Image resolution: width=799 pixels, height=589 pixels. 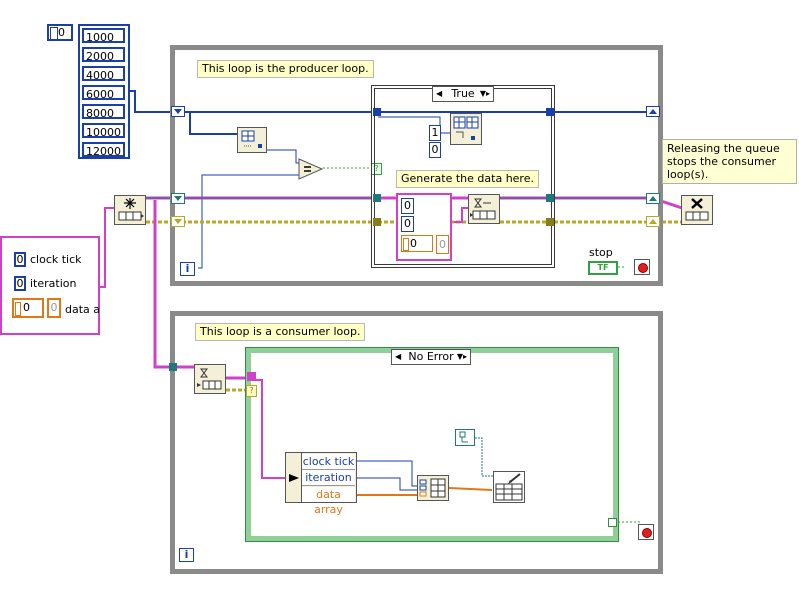 I want to click on obtain-queue-icon, so click(x=131, y=209).